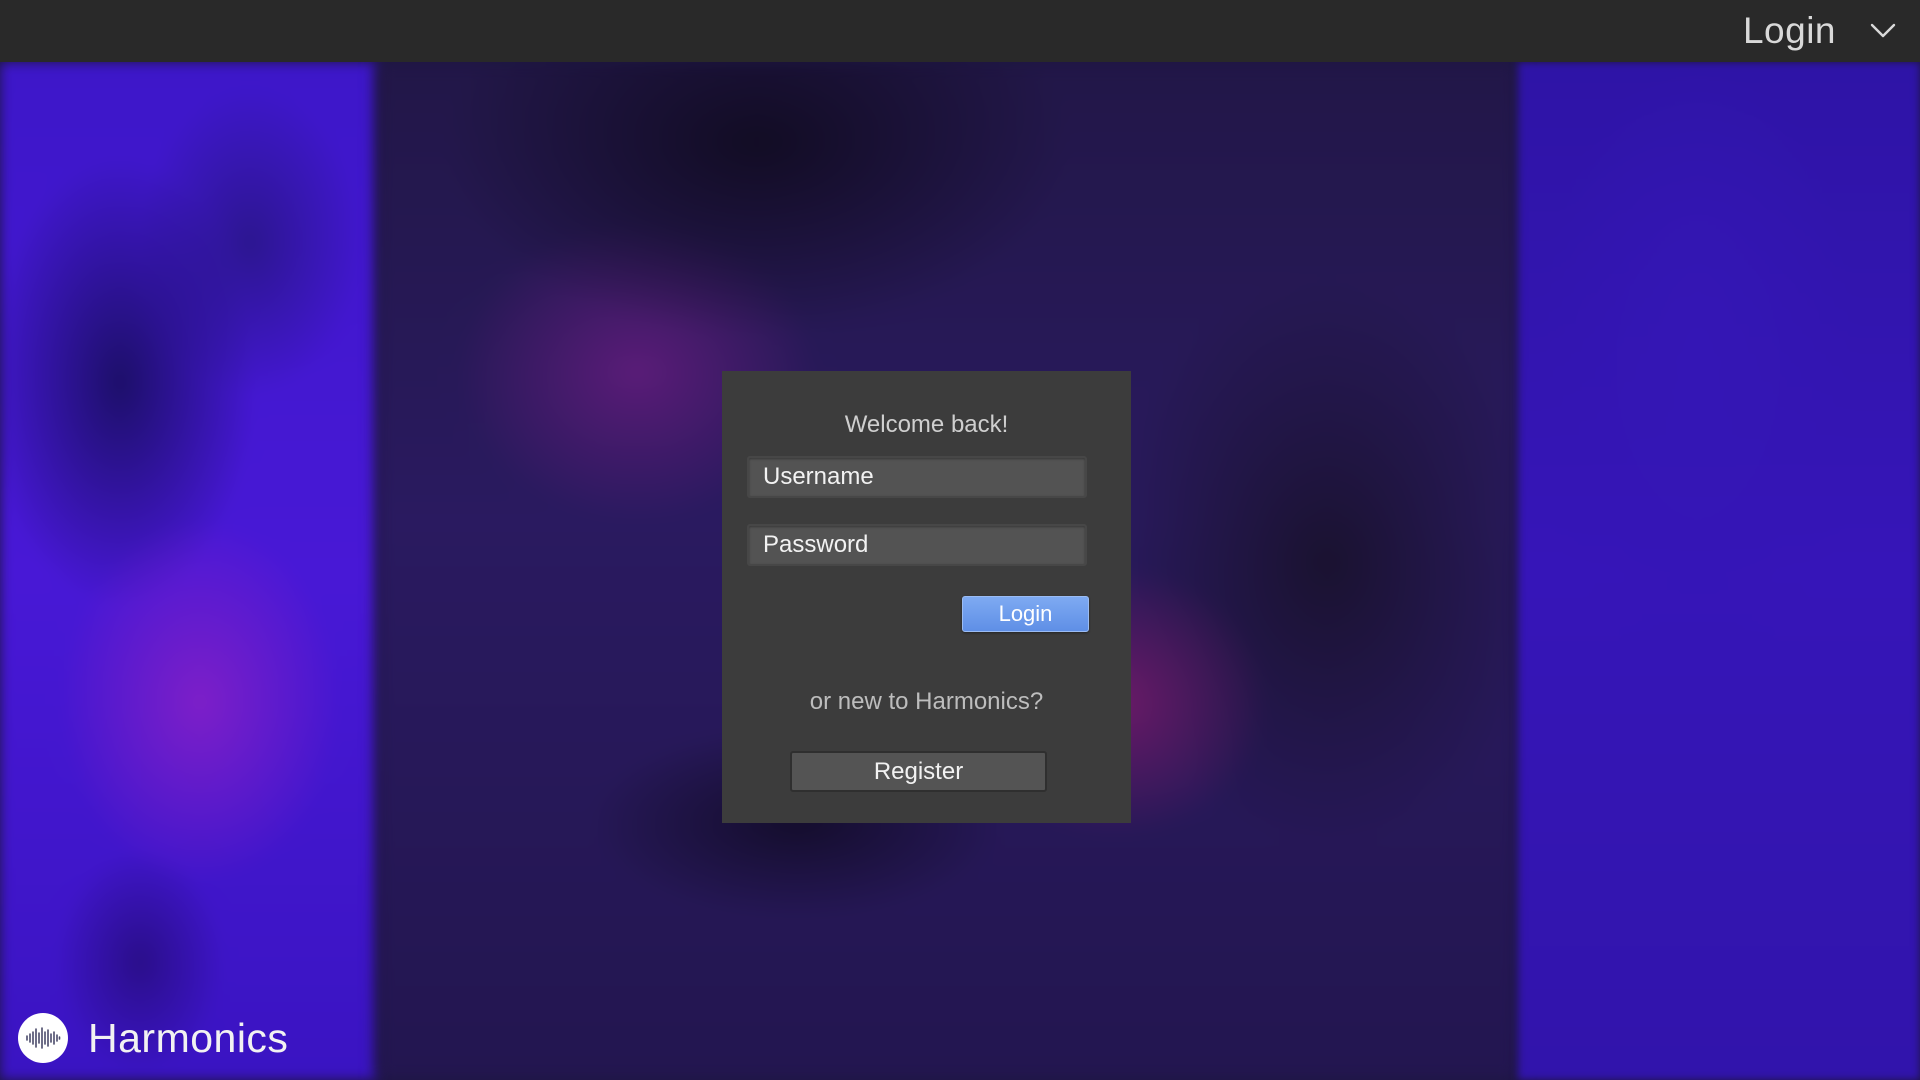  Describe the element at coordinates (1789, 30) in the screenshot. I see `account-menu-label: Login` at that location.